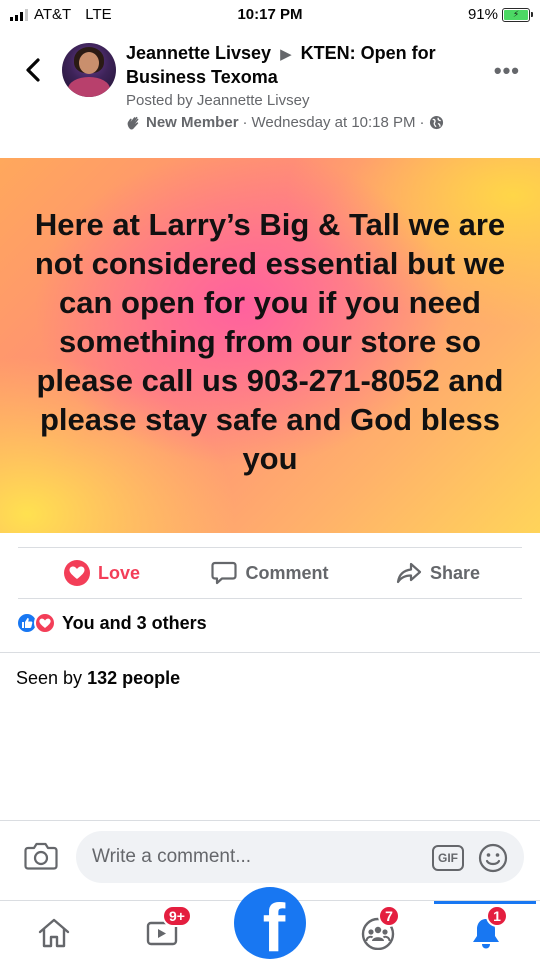 This screenshot has width=540, height=960. What do you see at coordinates (378, 930) in the screenshot?
I see `tab-groups: 7` at bounding box center [378, 930].